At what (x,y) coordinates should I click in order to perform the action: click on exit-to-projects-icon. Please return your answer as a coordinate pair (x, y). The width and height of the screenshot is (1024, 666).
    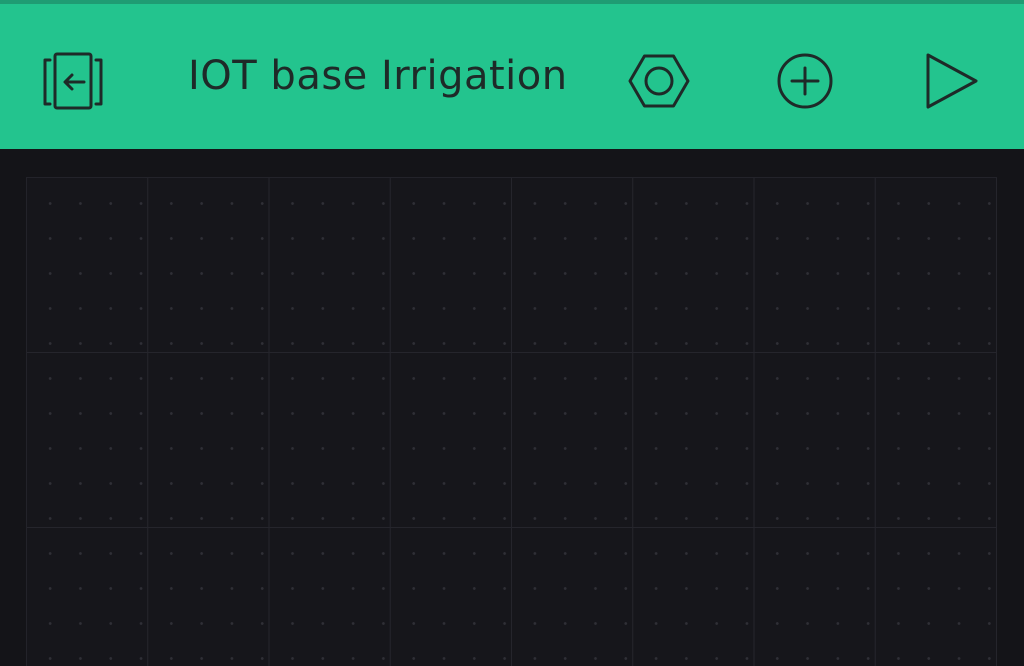
    Looking at the image, I should click on (73, 81).